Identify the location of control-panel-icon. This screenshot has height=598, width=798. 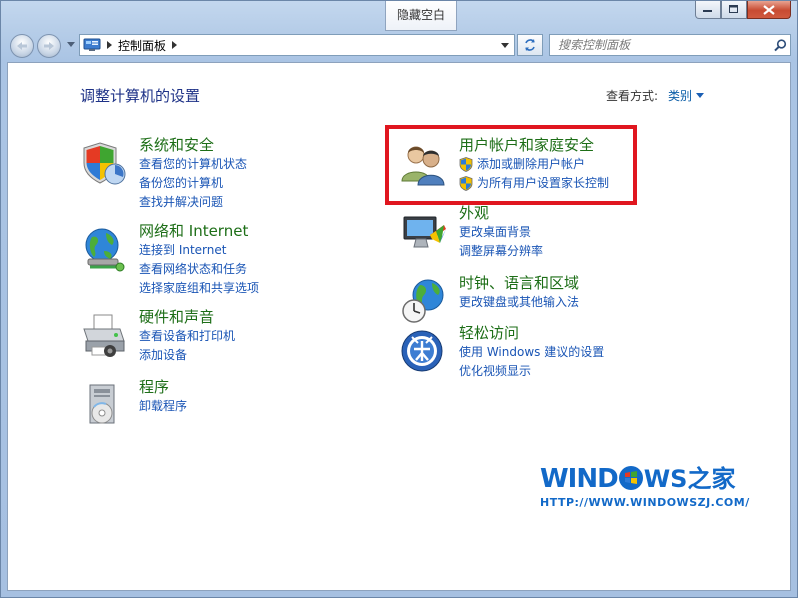
(92, 44).